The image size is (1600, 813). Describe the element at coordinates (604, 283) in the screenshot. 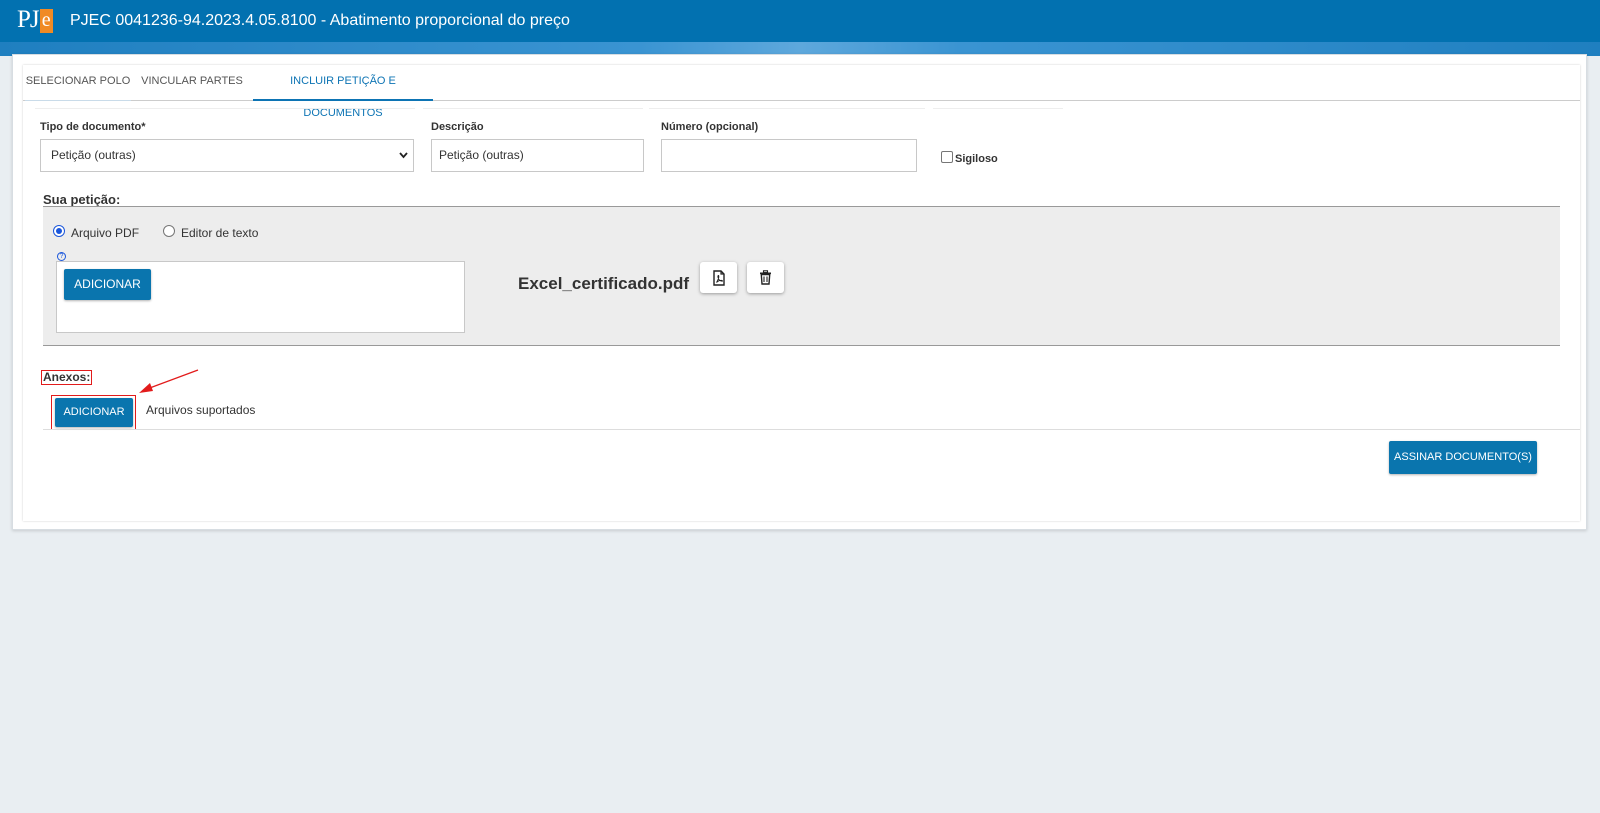

I see `file-name: Excel_certificado.pdf` at that location.